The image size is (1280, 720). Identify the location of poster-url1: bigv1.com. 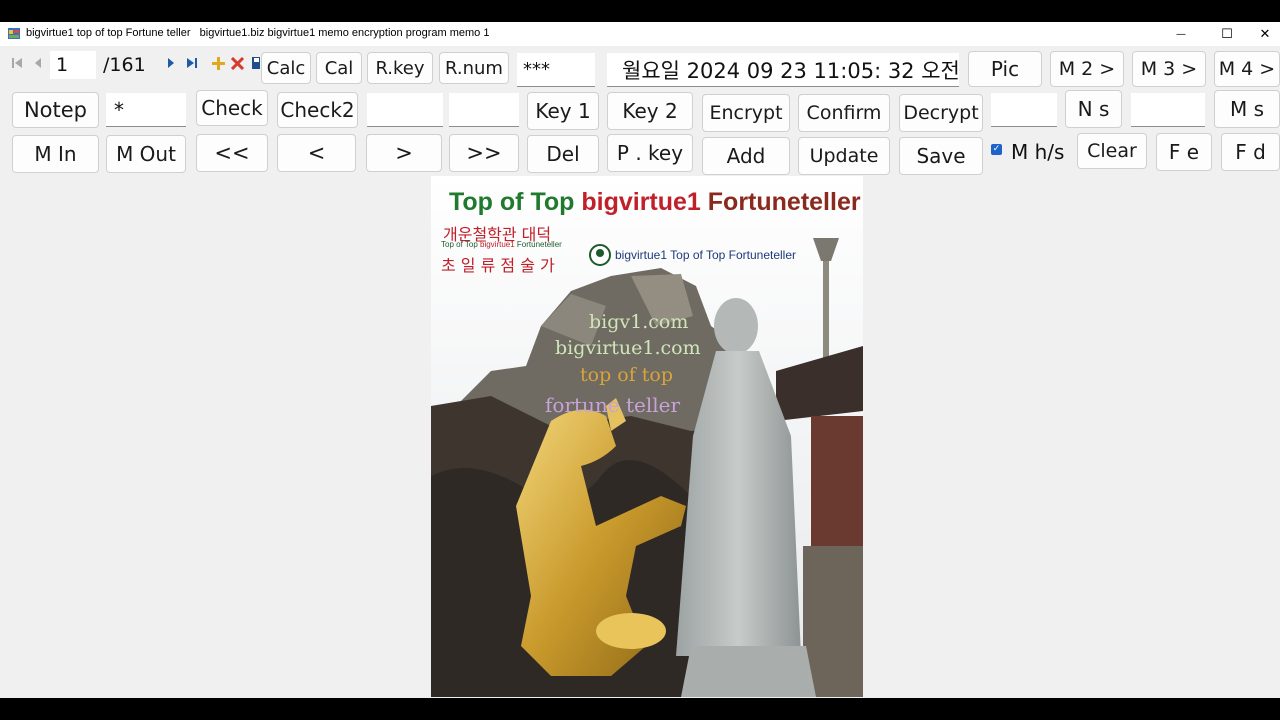
(639, 322).